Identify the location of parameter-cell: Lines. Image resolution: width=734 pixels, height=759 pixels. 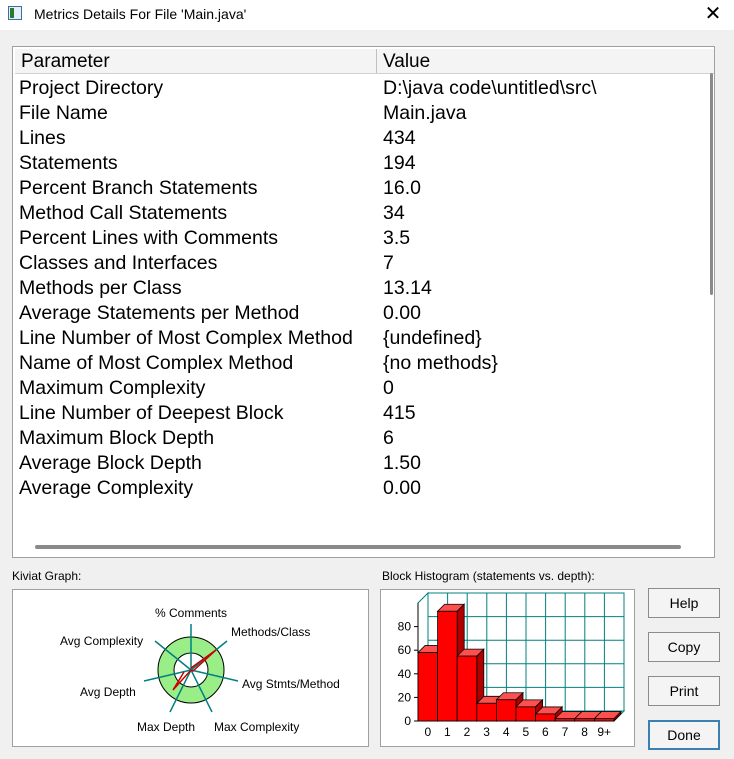
(42, 138).